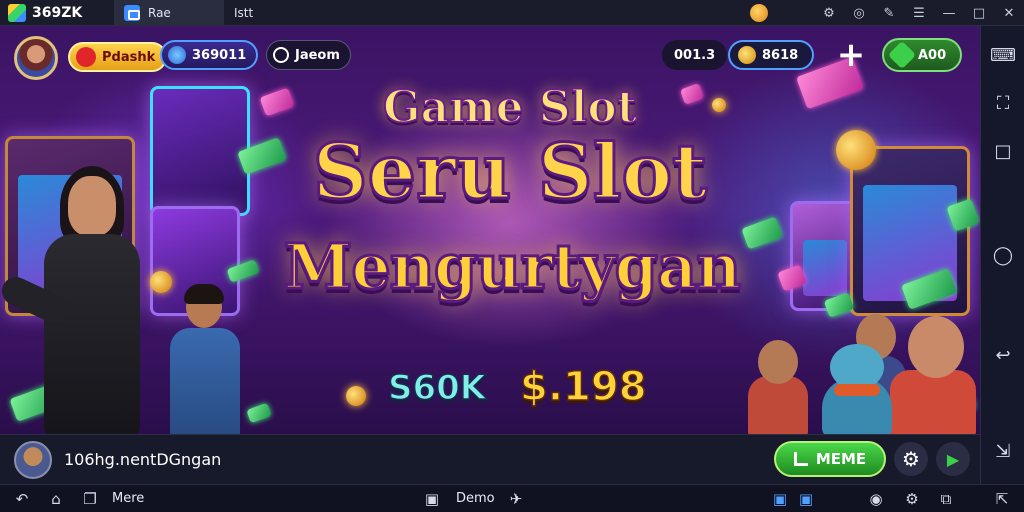 Image resolution: width=1024 pixels, height=512 pixels. I want to click on profile-avatar, so click(33, 460).